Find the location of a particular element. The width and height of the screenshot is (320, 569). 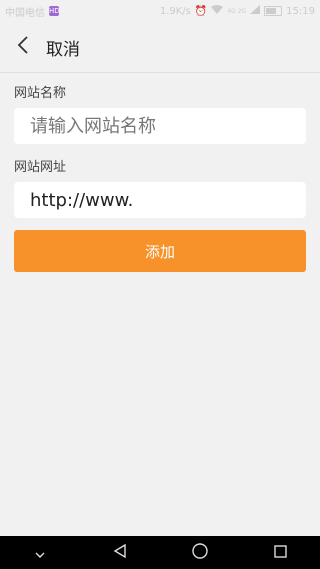

carrier-name: 中国电信 is located at coordinates (25, 13).